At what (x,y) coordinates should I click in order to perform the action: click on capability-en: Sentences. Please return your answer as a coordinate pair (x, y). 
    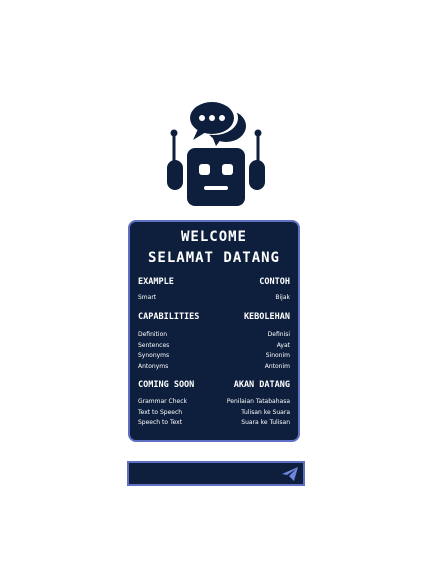
    Looking at the image, I should click on (154, 345).